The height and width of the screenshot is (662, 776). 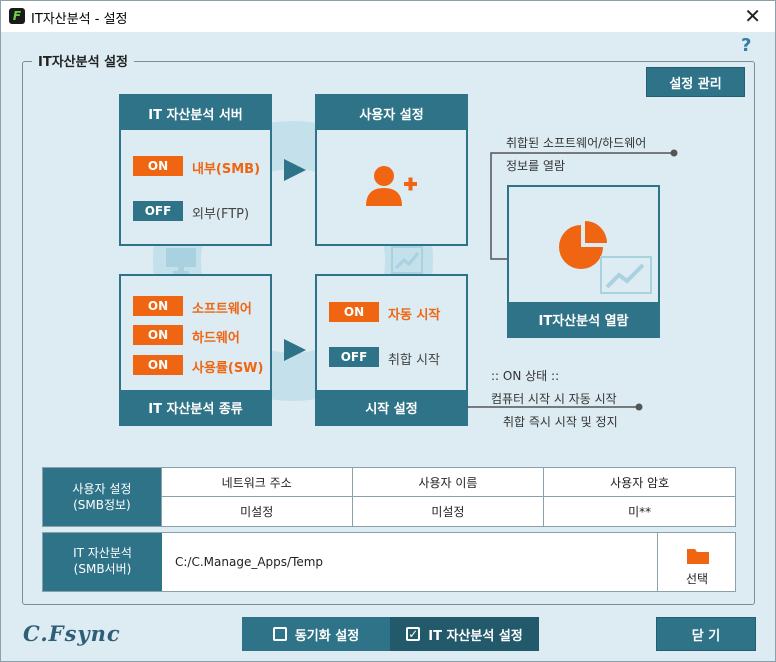 I want to click on server-box: IT 자산분석 서버 ON 내부(SMB) OFF 외부(FTP), so click(x=195, y=170).